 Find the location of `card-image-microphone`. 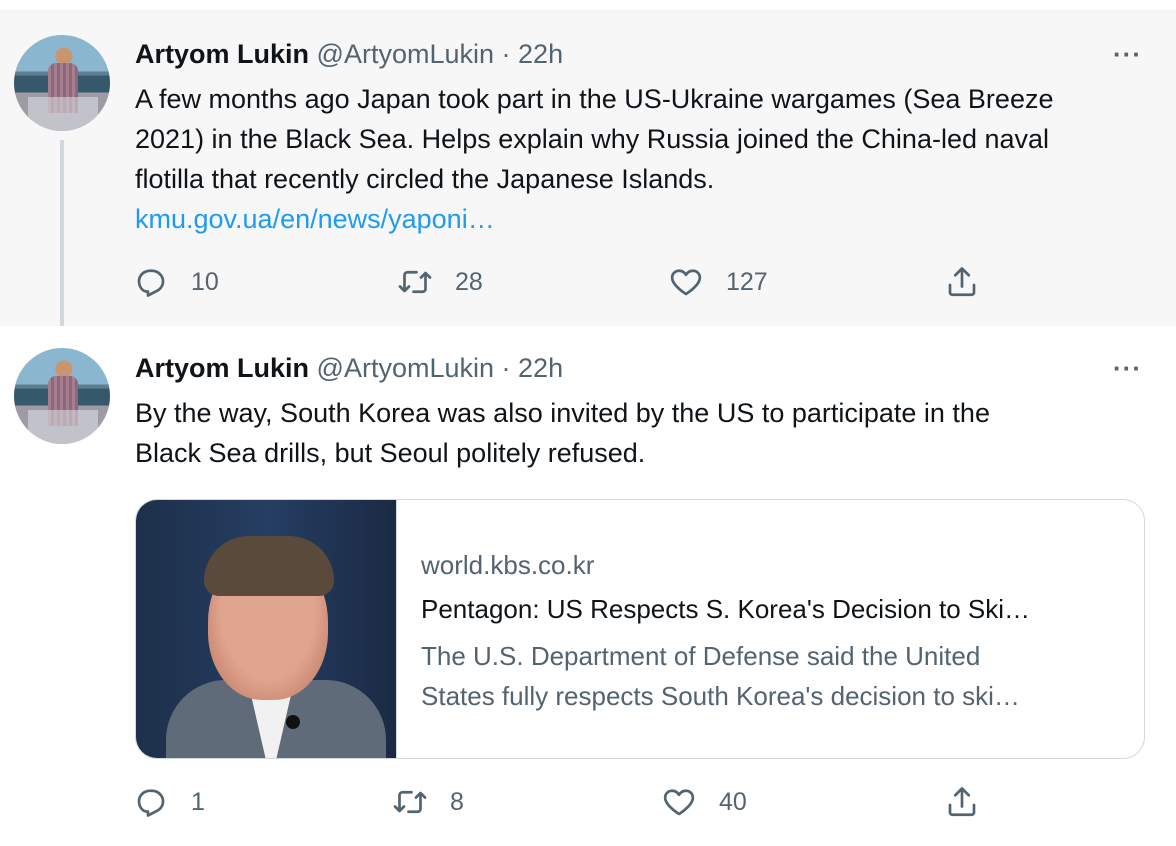

card-image-microphone is located at coordinates (293, 722).